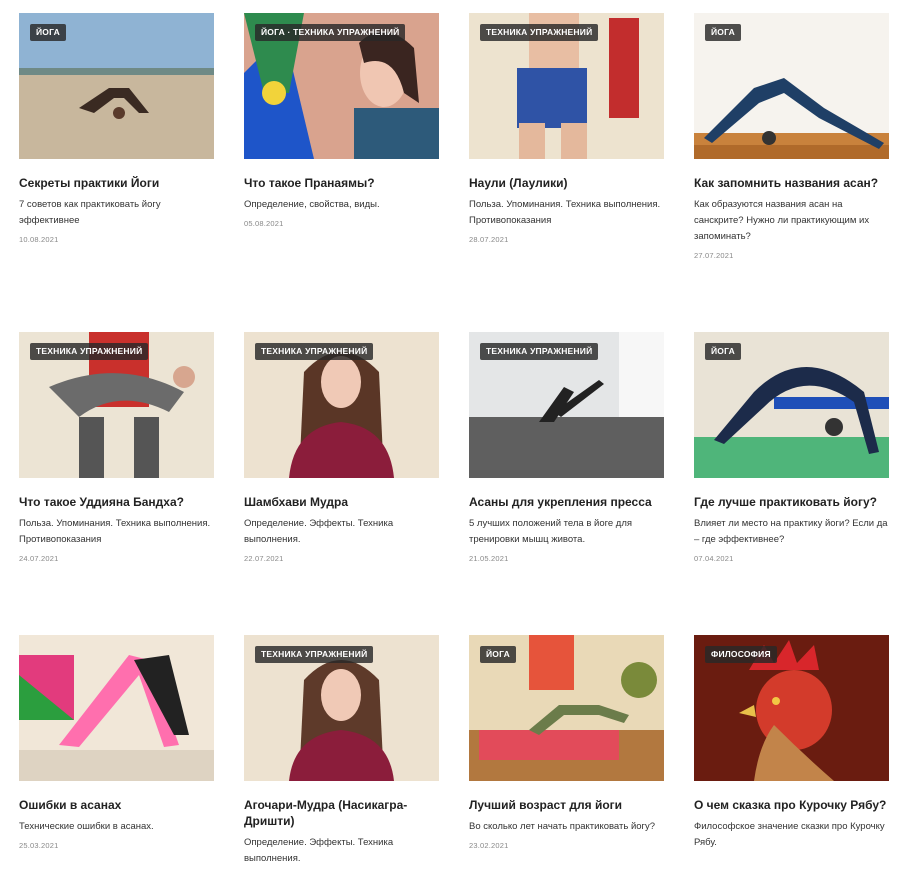 The height and width of the screenshot is (873, 910). What do you see at coordinates (791, 502) in the screenshot?
I see `article-title: Где лучше практиковать йогу?` at bounding box center [791, 502].